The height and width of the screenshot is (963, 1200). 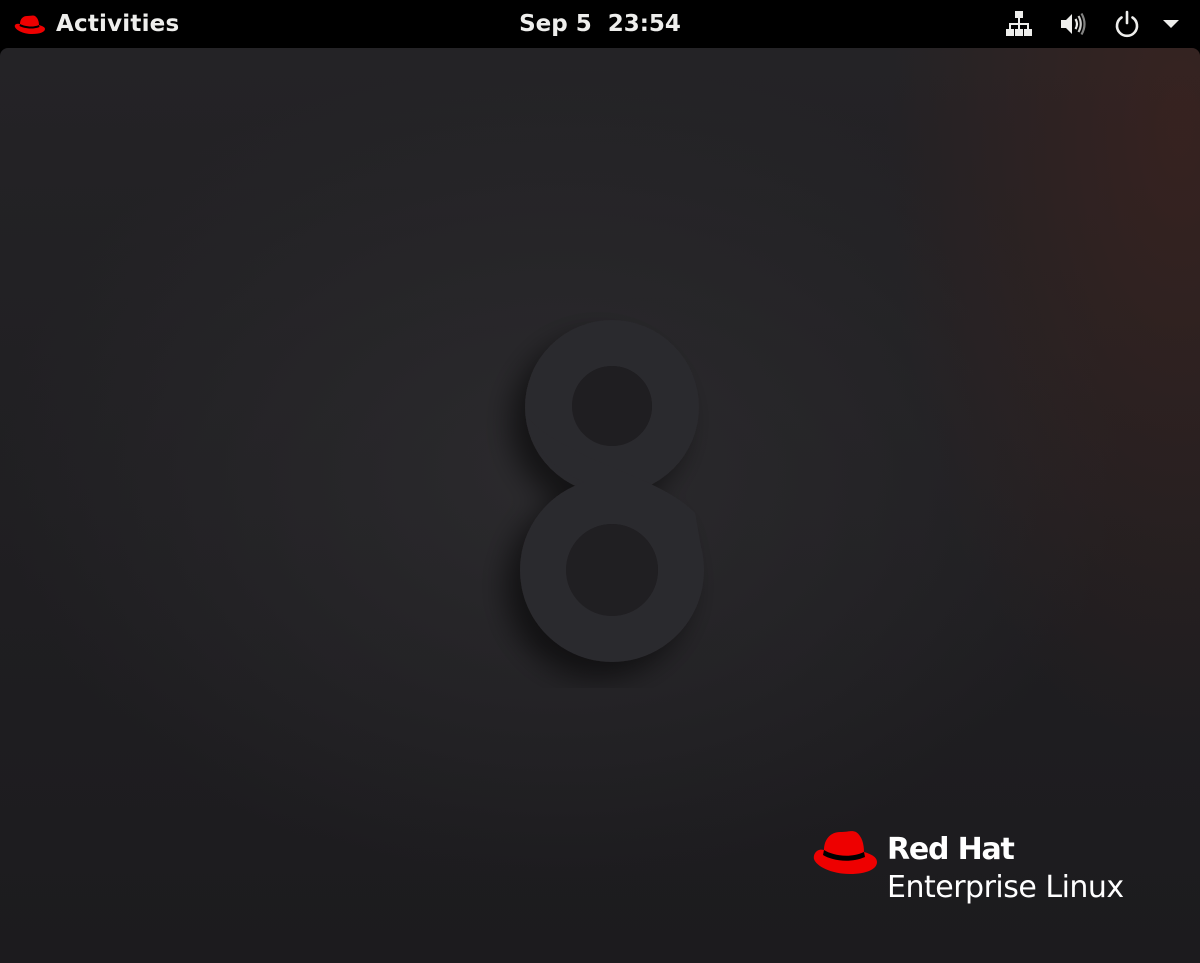 I want to click on power-icon, so click(x=1127, y=24).